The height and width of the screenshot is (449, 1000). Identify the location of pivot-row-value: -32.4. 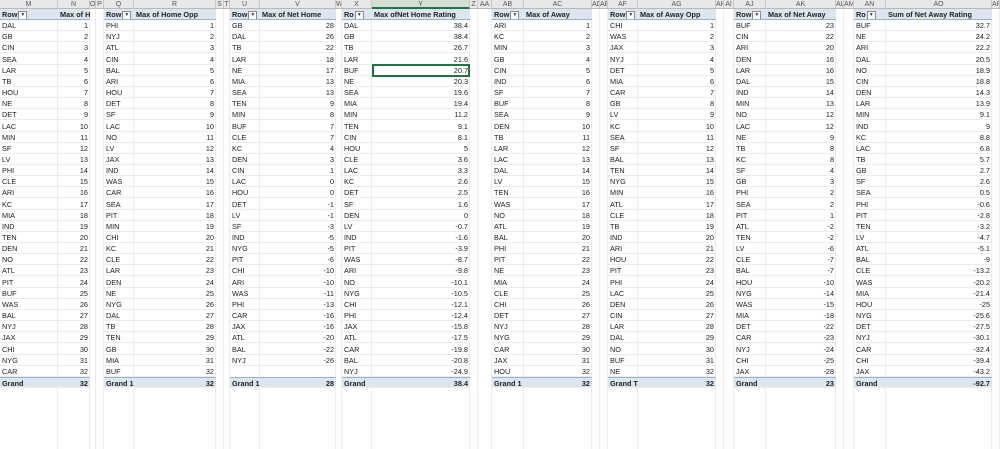
(939, 349).